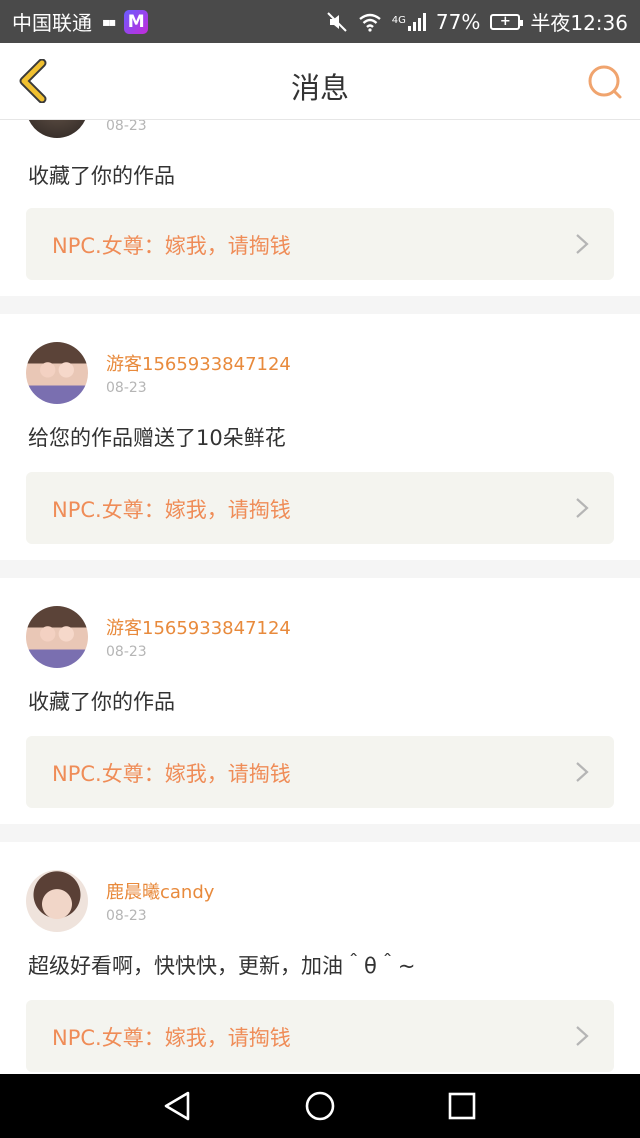 The height and width of the screenshot is (1138, 640). I want to click on nav-back-button, so click(178, 1106).